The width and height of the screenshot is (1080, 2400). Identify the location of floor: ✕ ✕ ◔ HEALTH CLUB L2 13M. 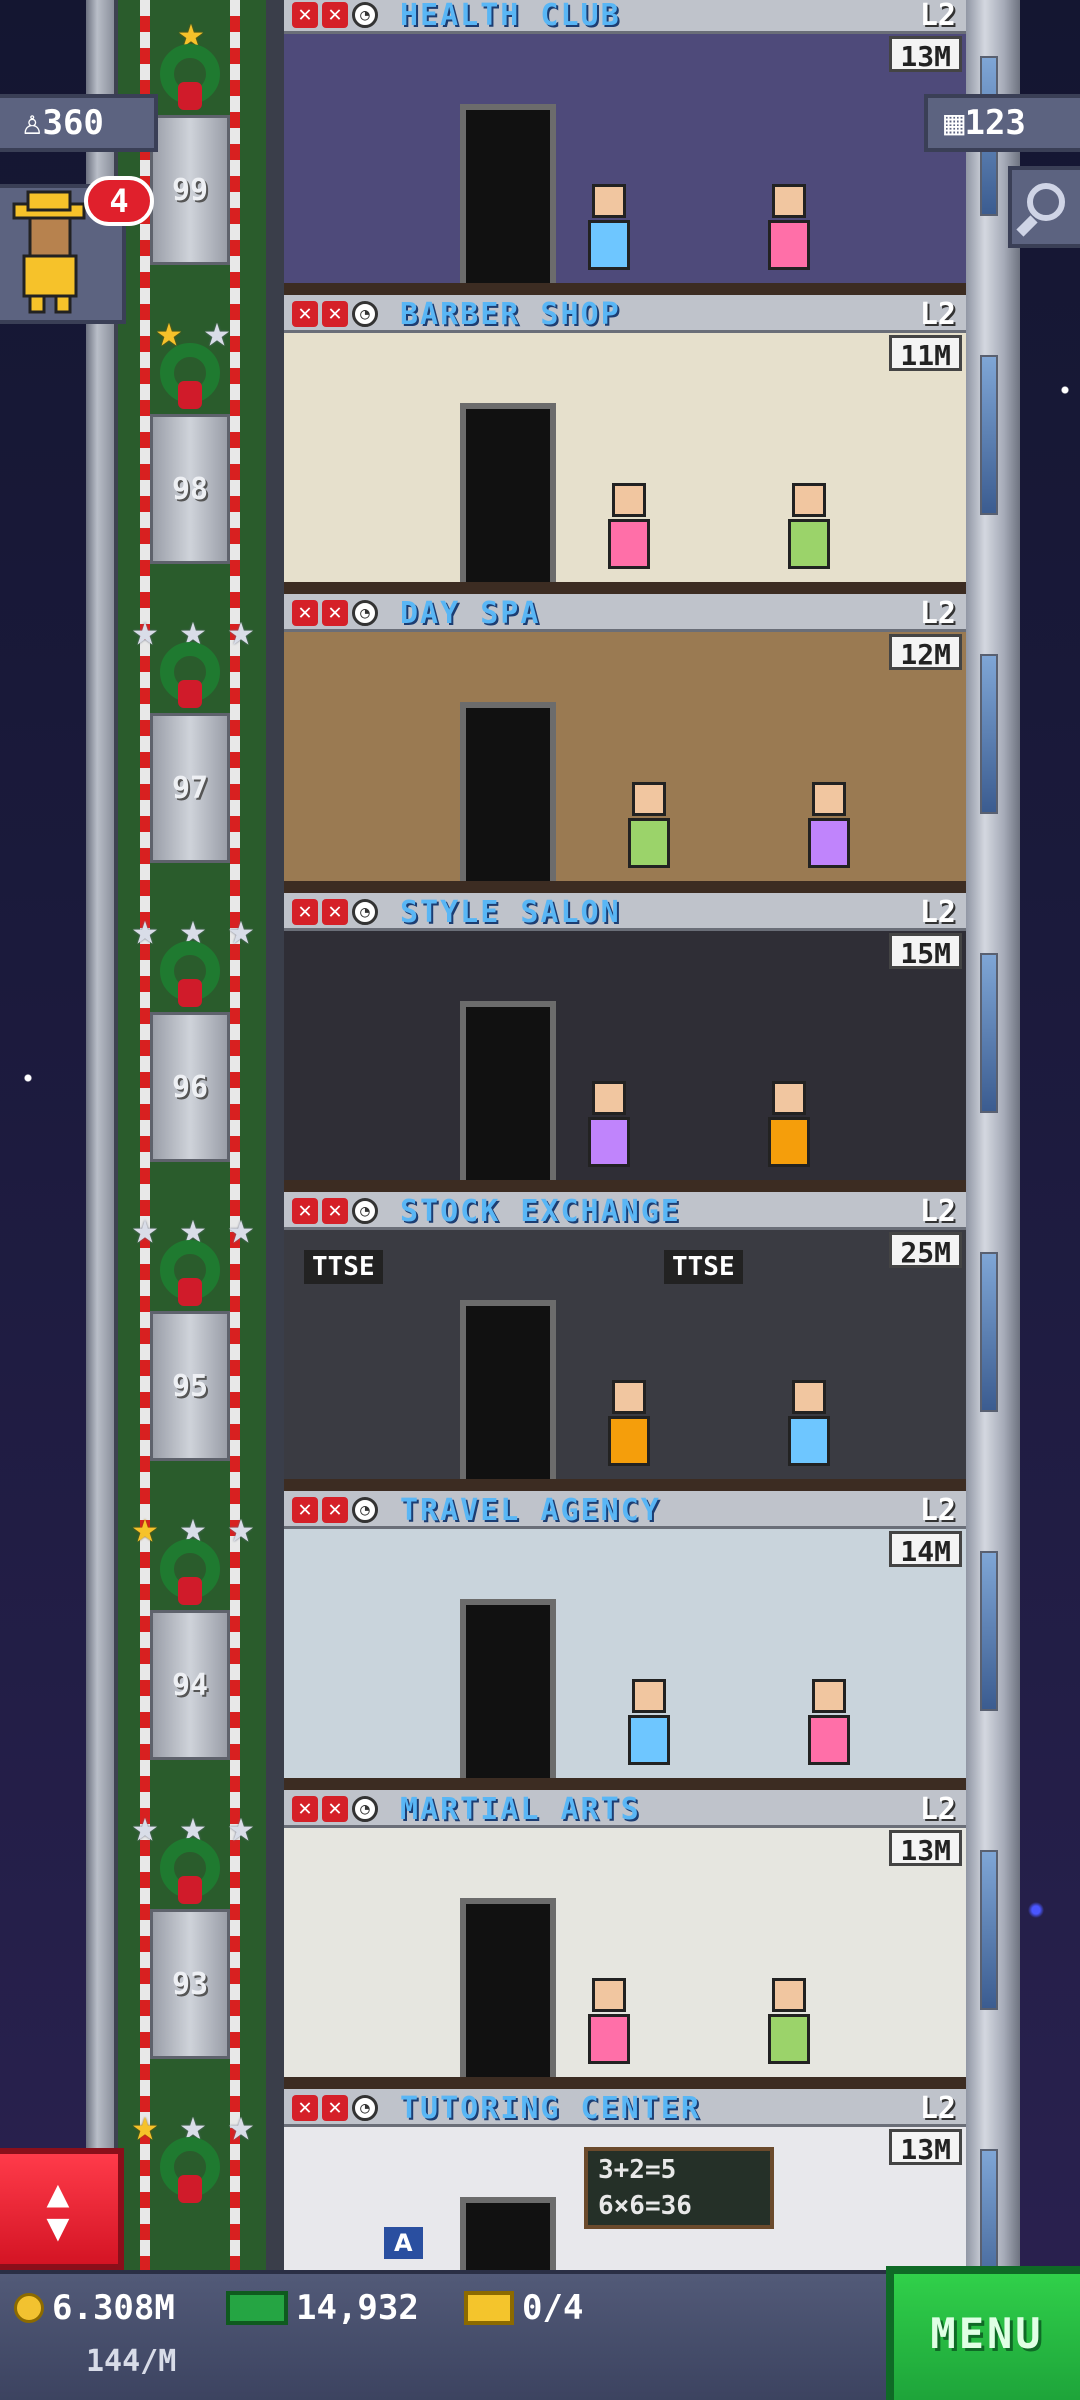
(625, 147).